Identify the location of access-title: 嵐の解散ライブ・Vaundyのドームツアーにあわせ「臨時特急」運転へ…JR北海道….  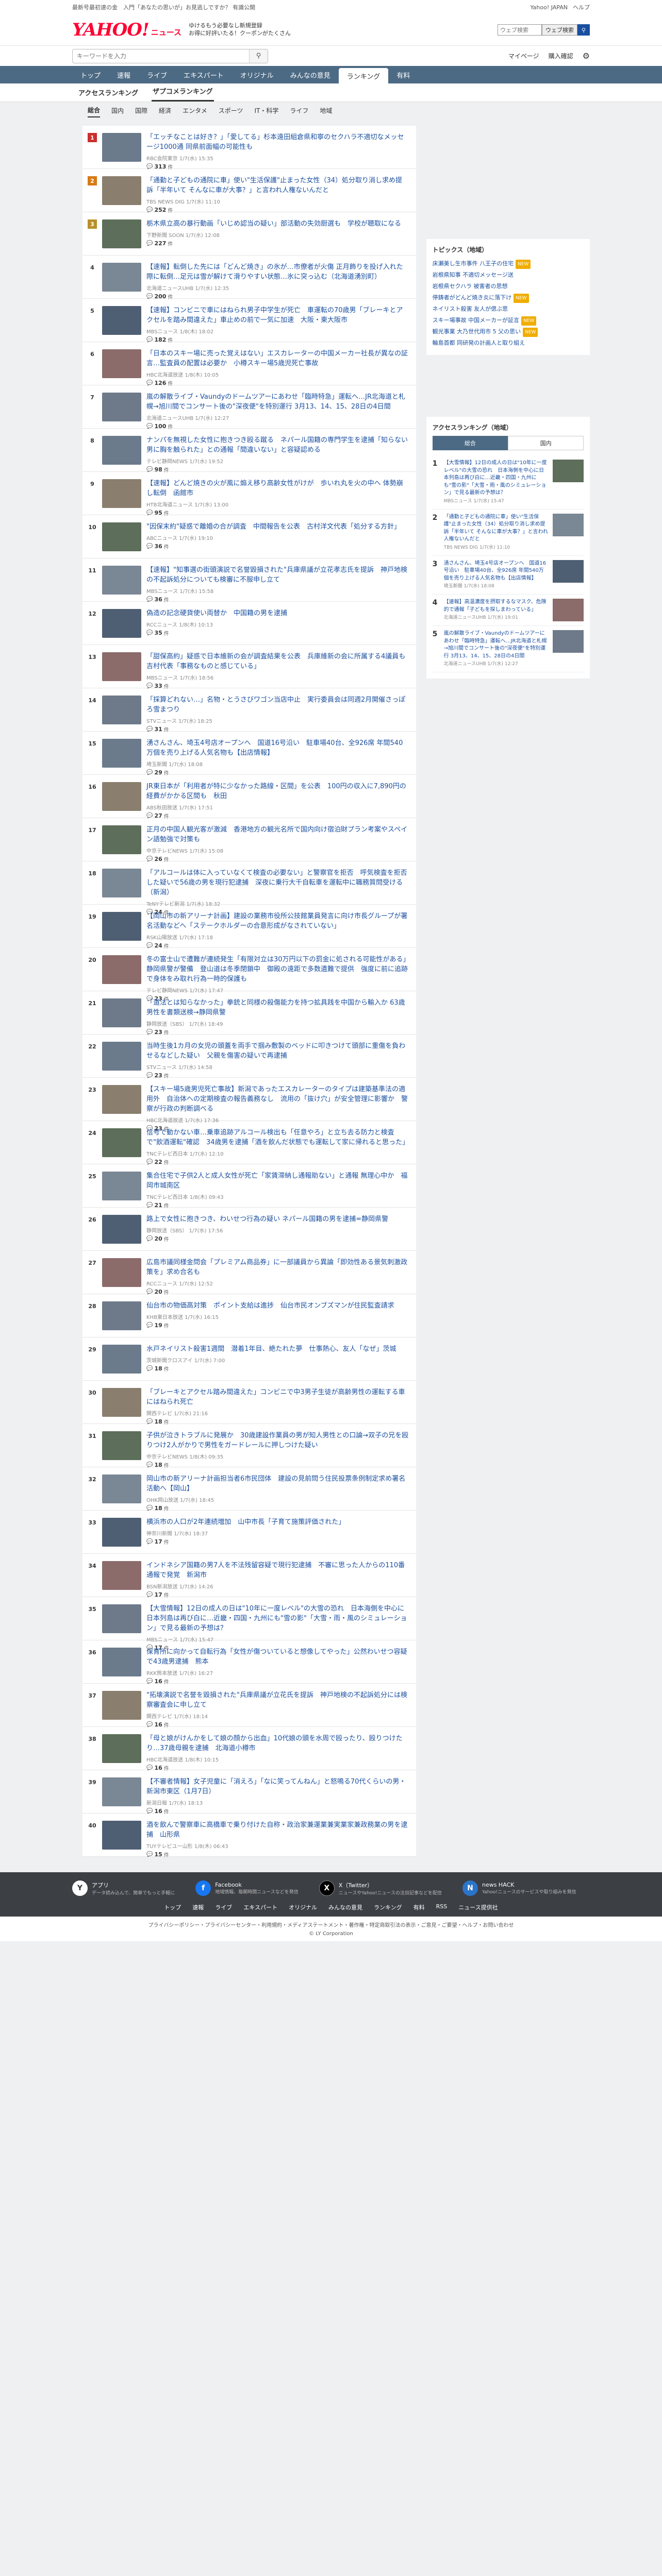
(496, 649).